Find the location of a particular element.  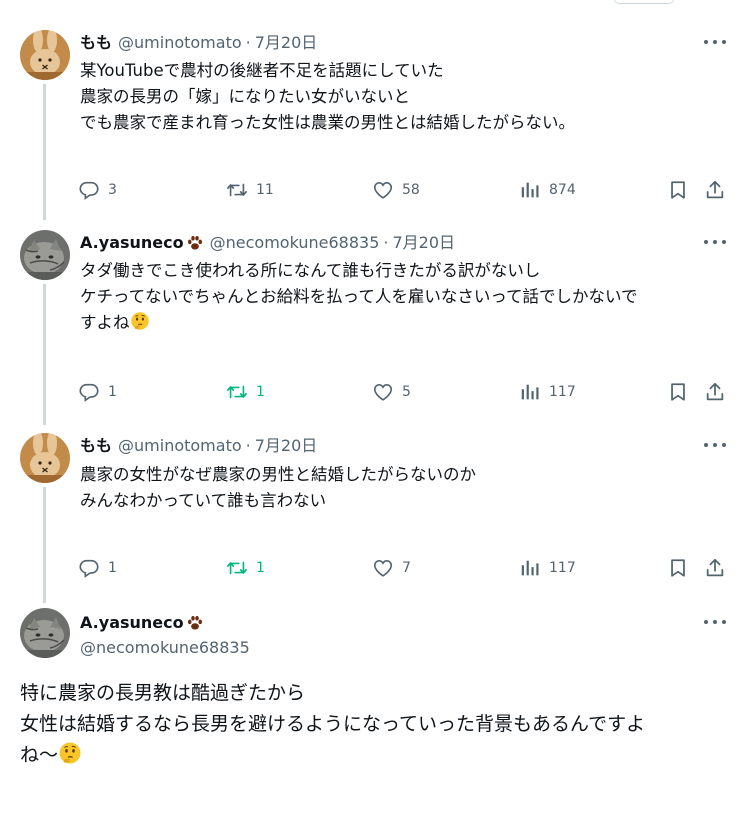

post-header: A.yasuneco @necomokune68835 · 7月20日 is located at coordinates (267, 243).